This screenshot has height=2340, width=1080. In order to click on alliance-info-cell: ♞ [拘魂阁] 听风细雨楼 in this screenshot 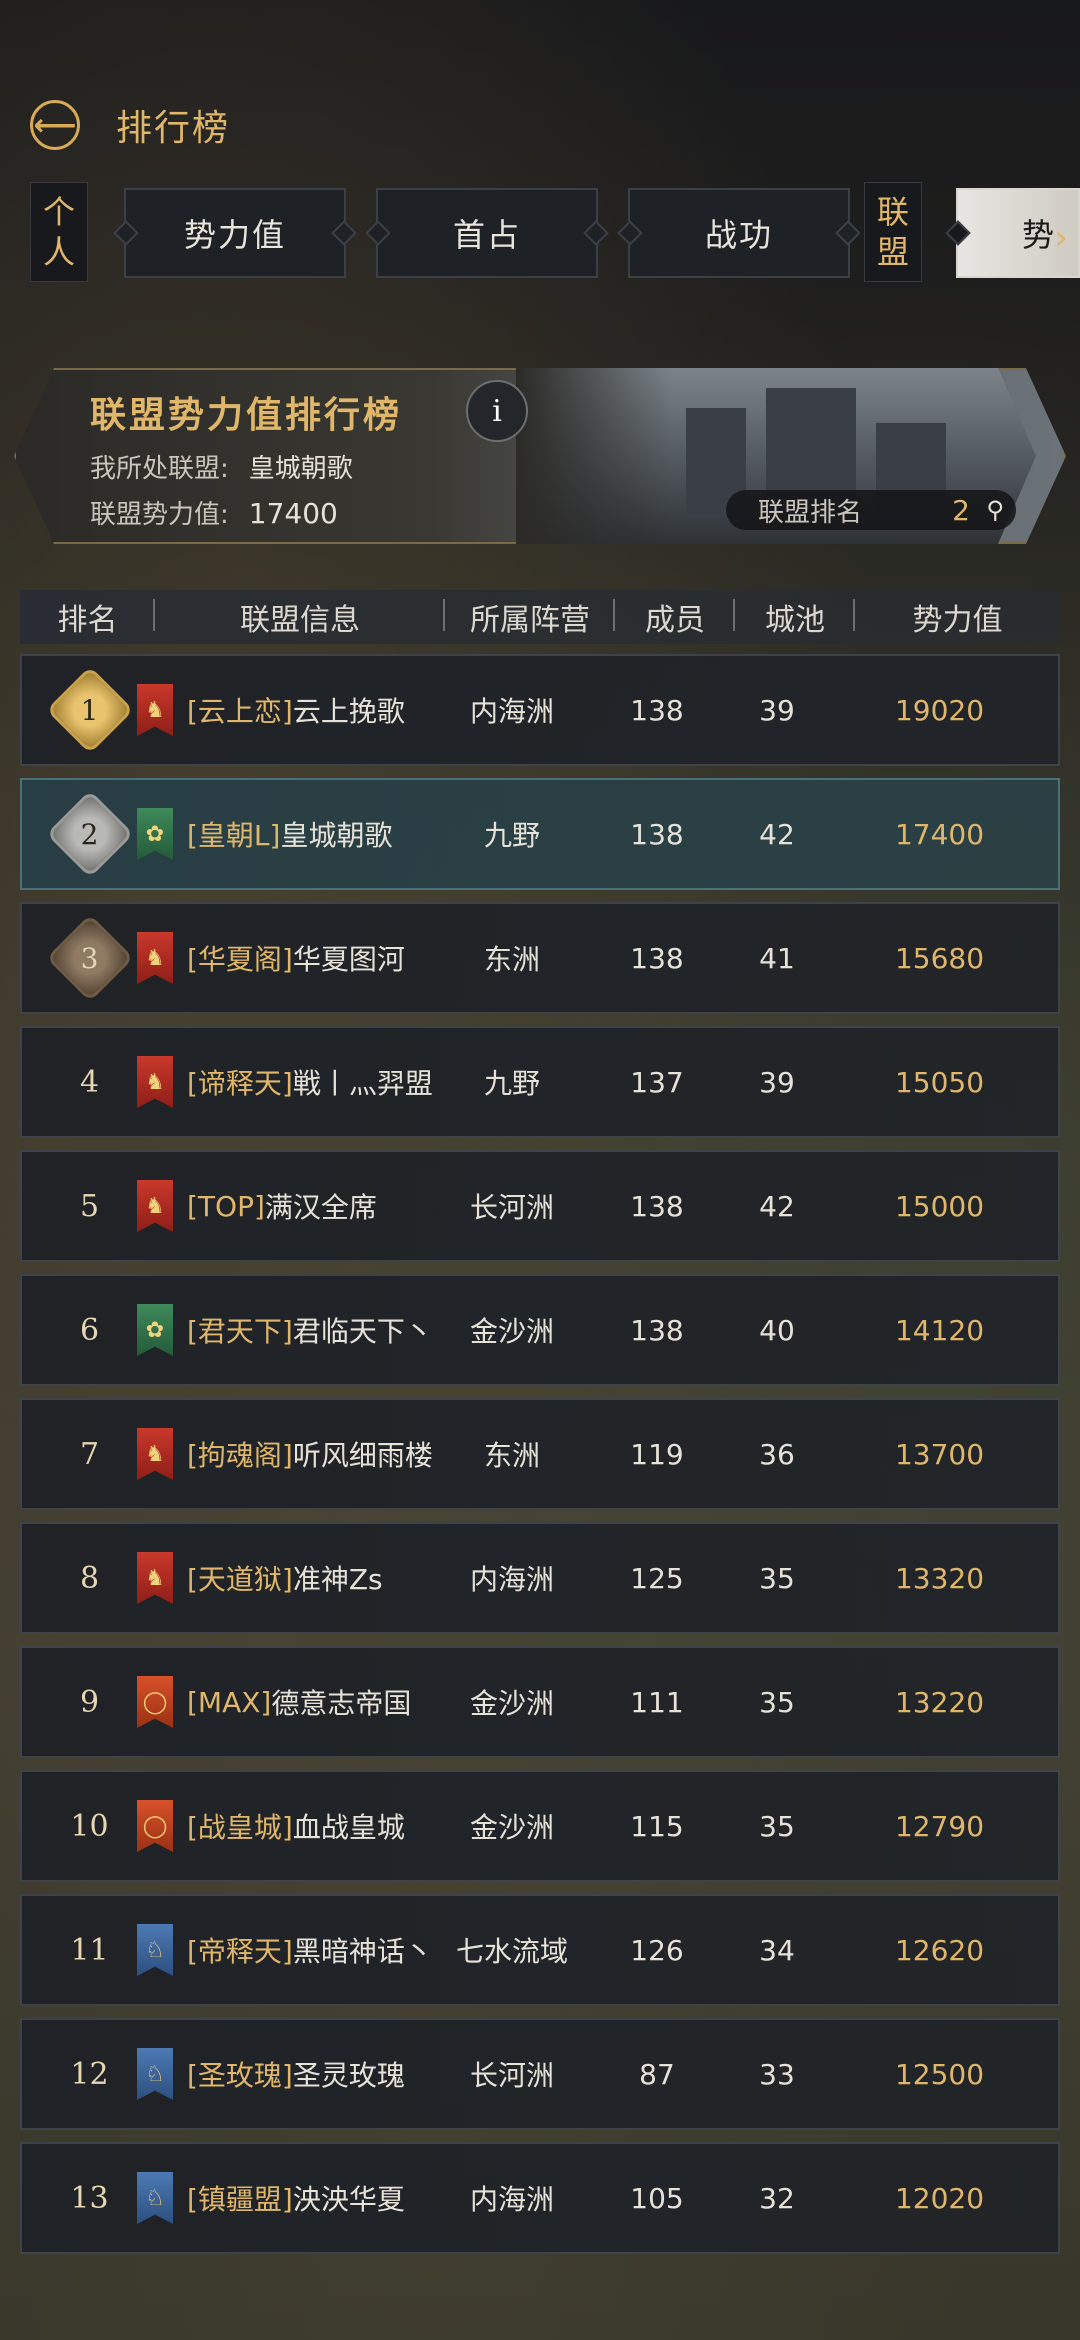, I will do `click(285, 1454)`.